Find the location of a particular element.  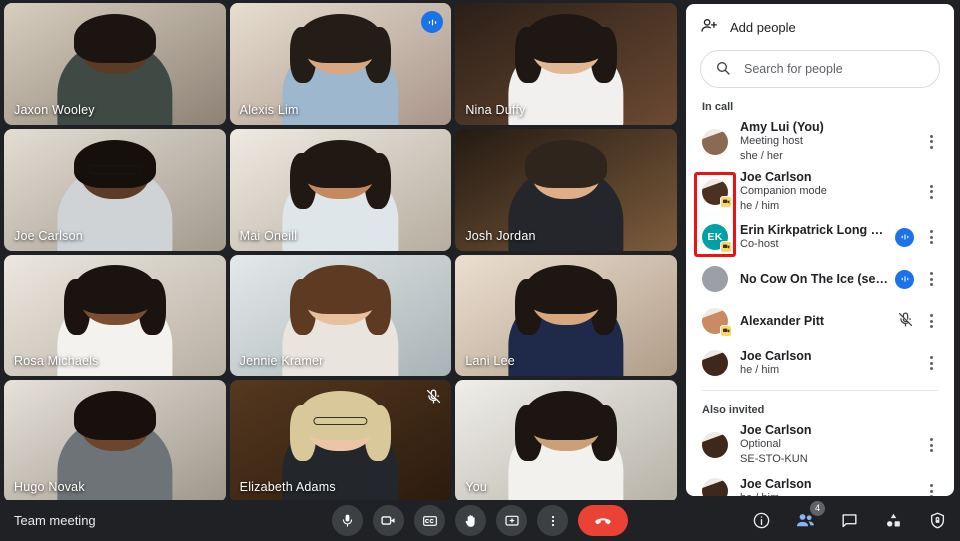

leave-call-button is located at coordinates (603, 520).